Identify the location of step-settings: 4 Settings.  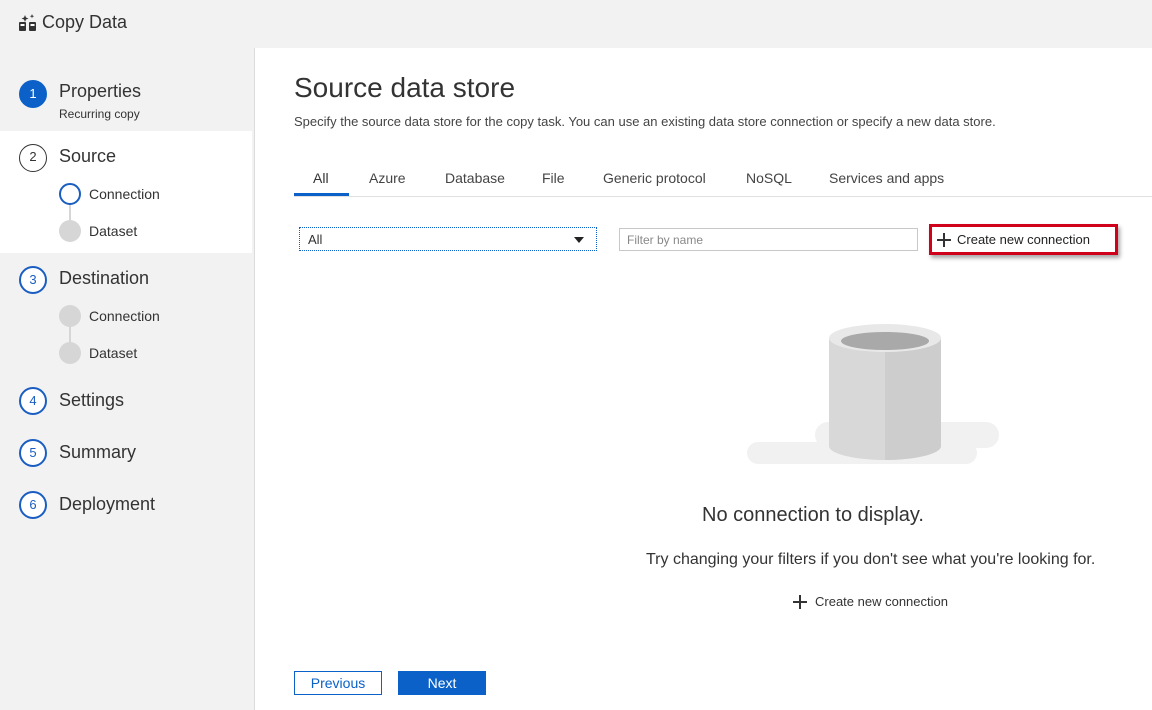
(126, 401).